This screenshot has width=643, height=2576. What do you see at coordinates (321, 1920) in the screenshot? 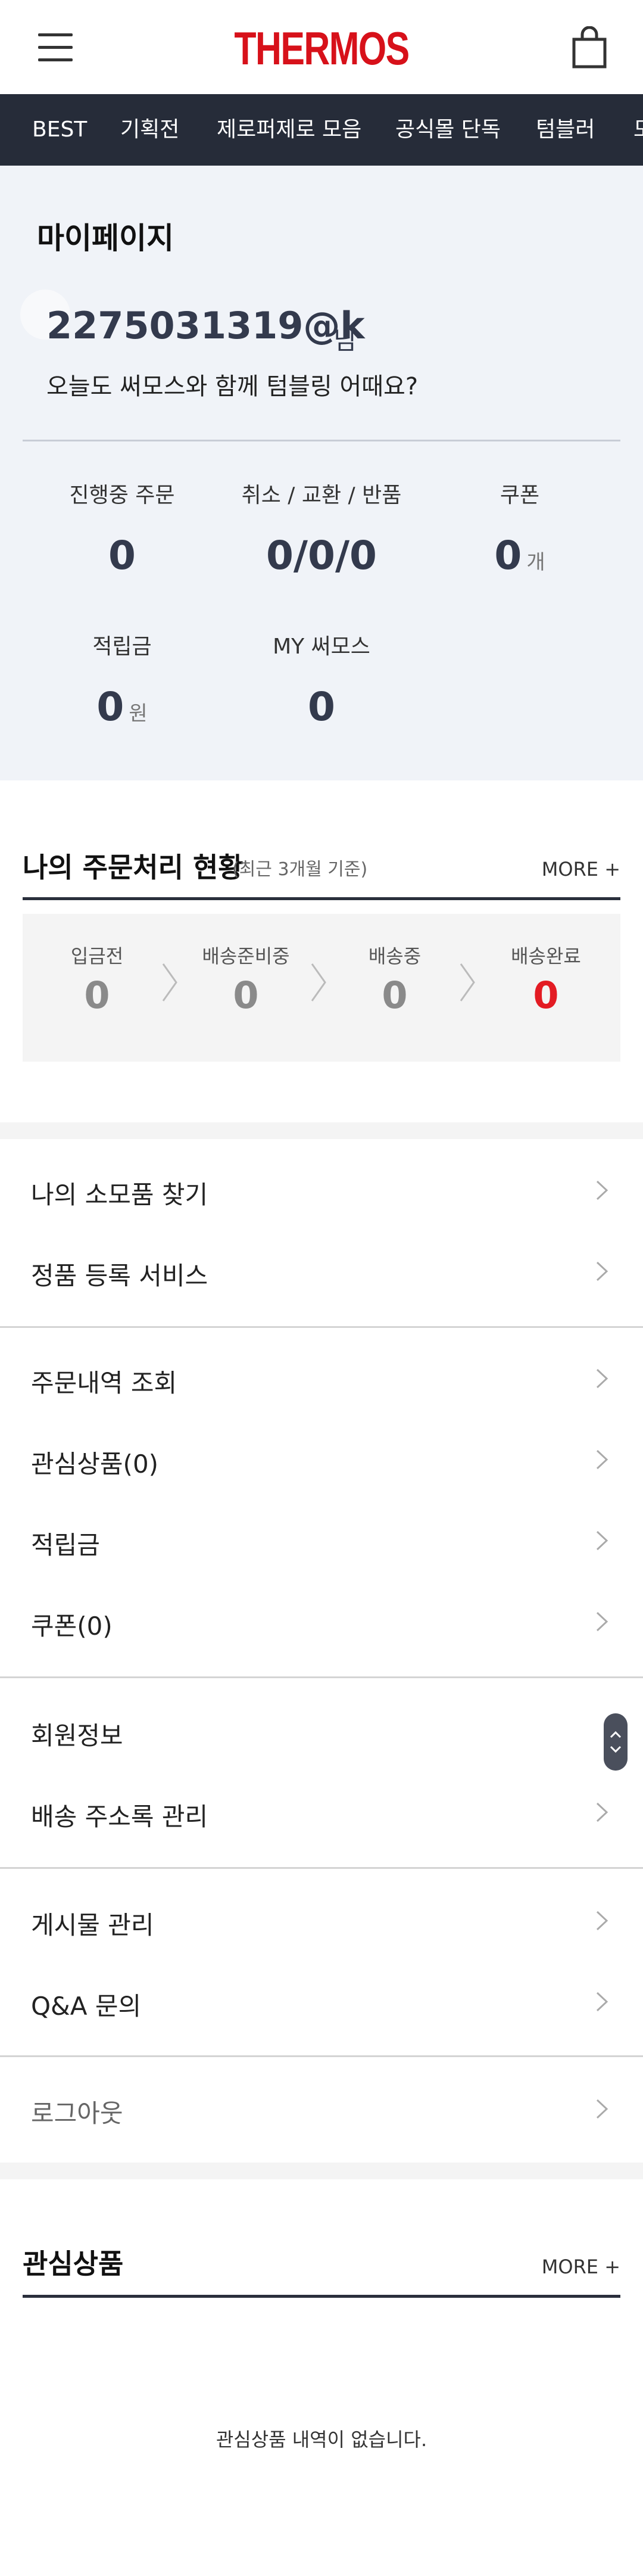
I see `menu-item-posts: 게시물 관리` at bounding box center [321, 1920].